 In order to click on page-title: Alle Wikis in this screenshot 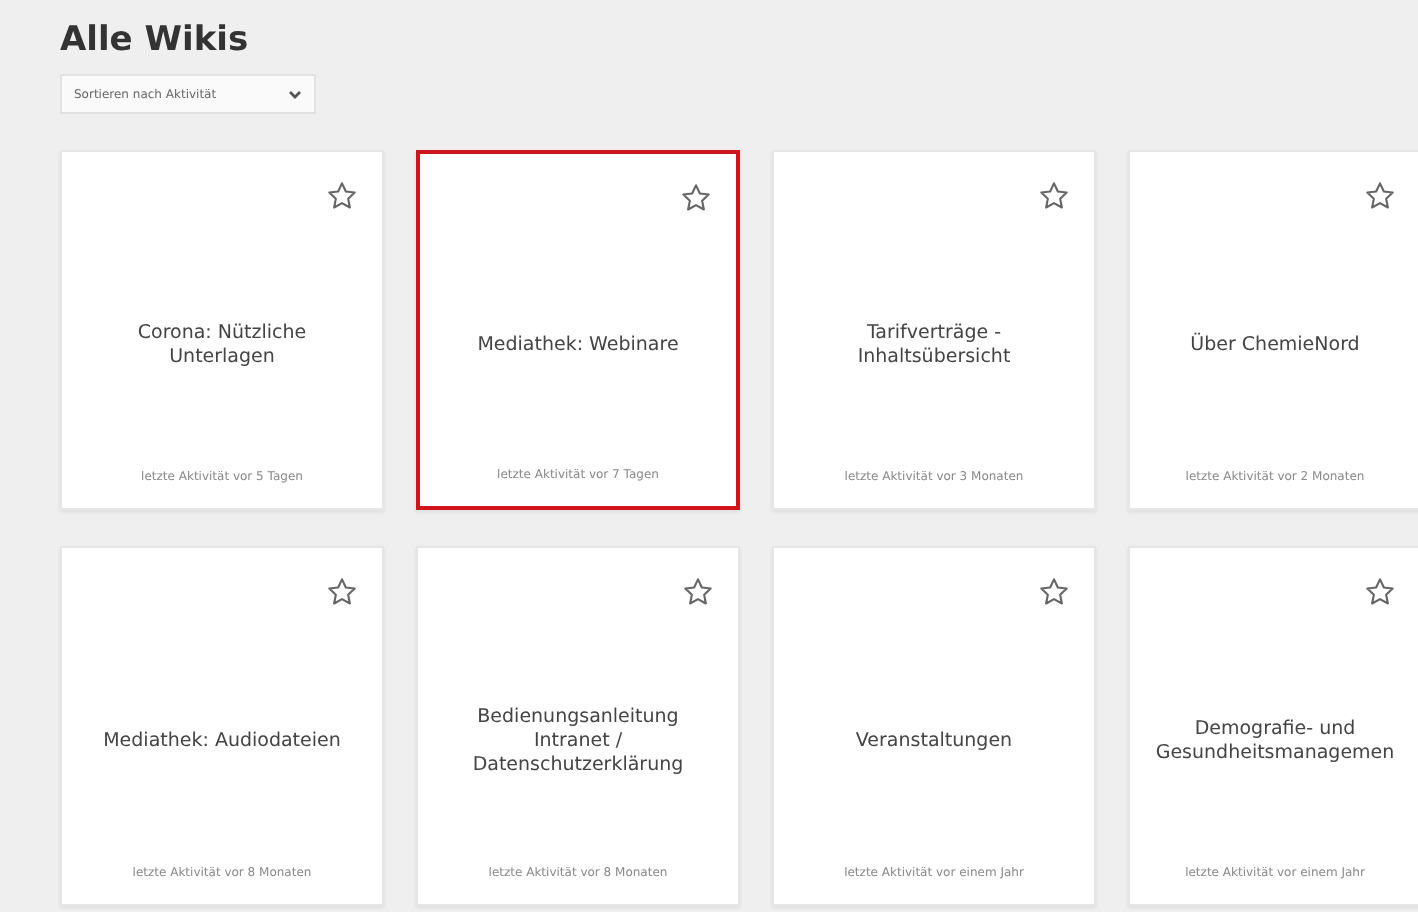, I will do `click(155, 40)`.